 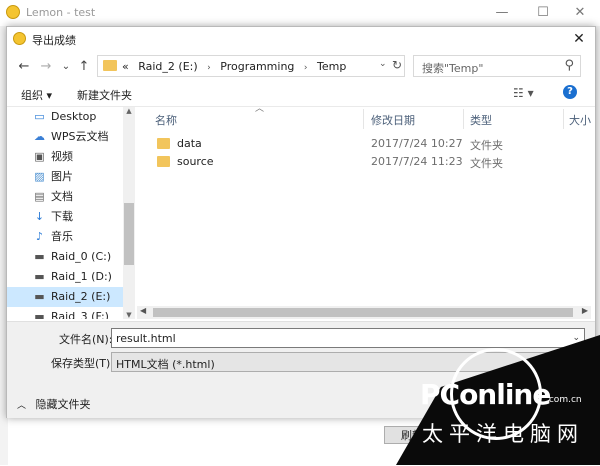 What do you see at coordinates (83, 363) in the screenshot?
I see `filetype-label: 保存类型(T):` at bounding box center [83, 363].